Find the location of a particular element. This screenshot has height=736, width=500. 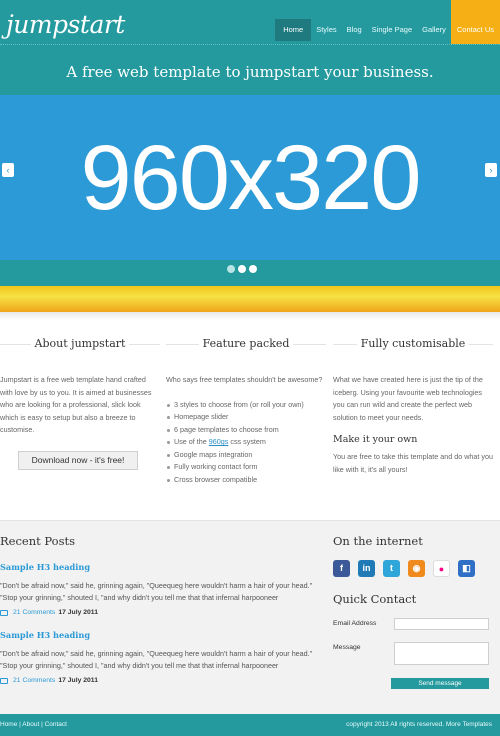

grid-suffix: css system is located at coordinates (247, 441).